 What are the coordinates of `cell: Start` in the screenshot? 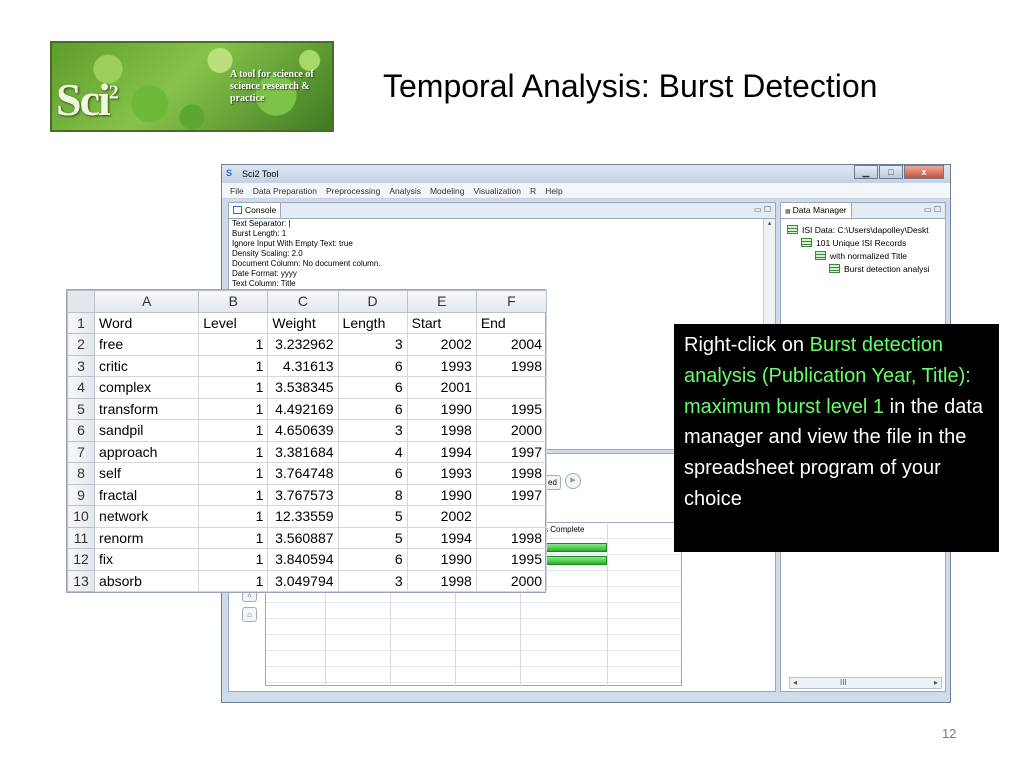 It's located at (441, 322).